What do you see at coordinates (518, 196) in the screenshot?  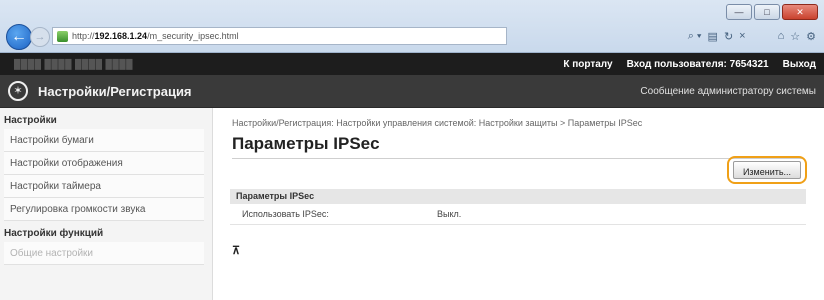 I see `section-header: Параметры IPSec` at bounding box center [518, 196].